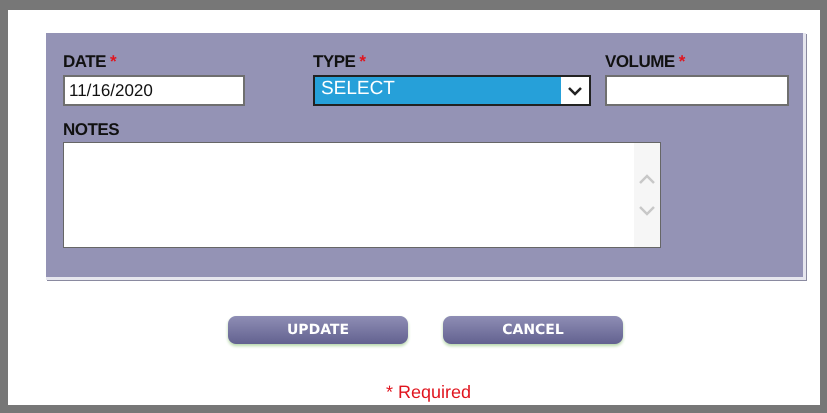 The width and height of the screenshot is (827, 413). What do you see at coordinates (452, 90) in the screenshot?
I see `type-dropdown: SELECT` at bounding box center [452, 90].